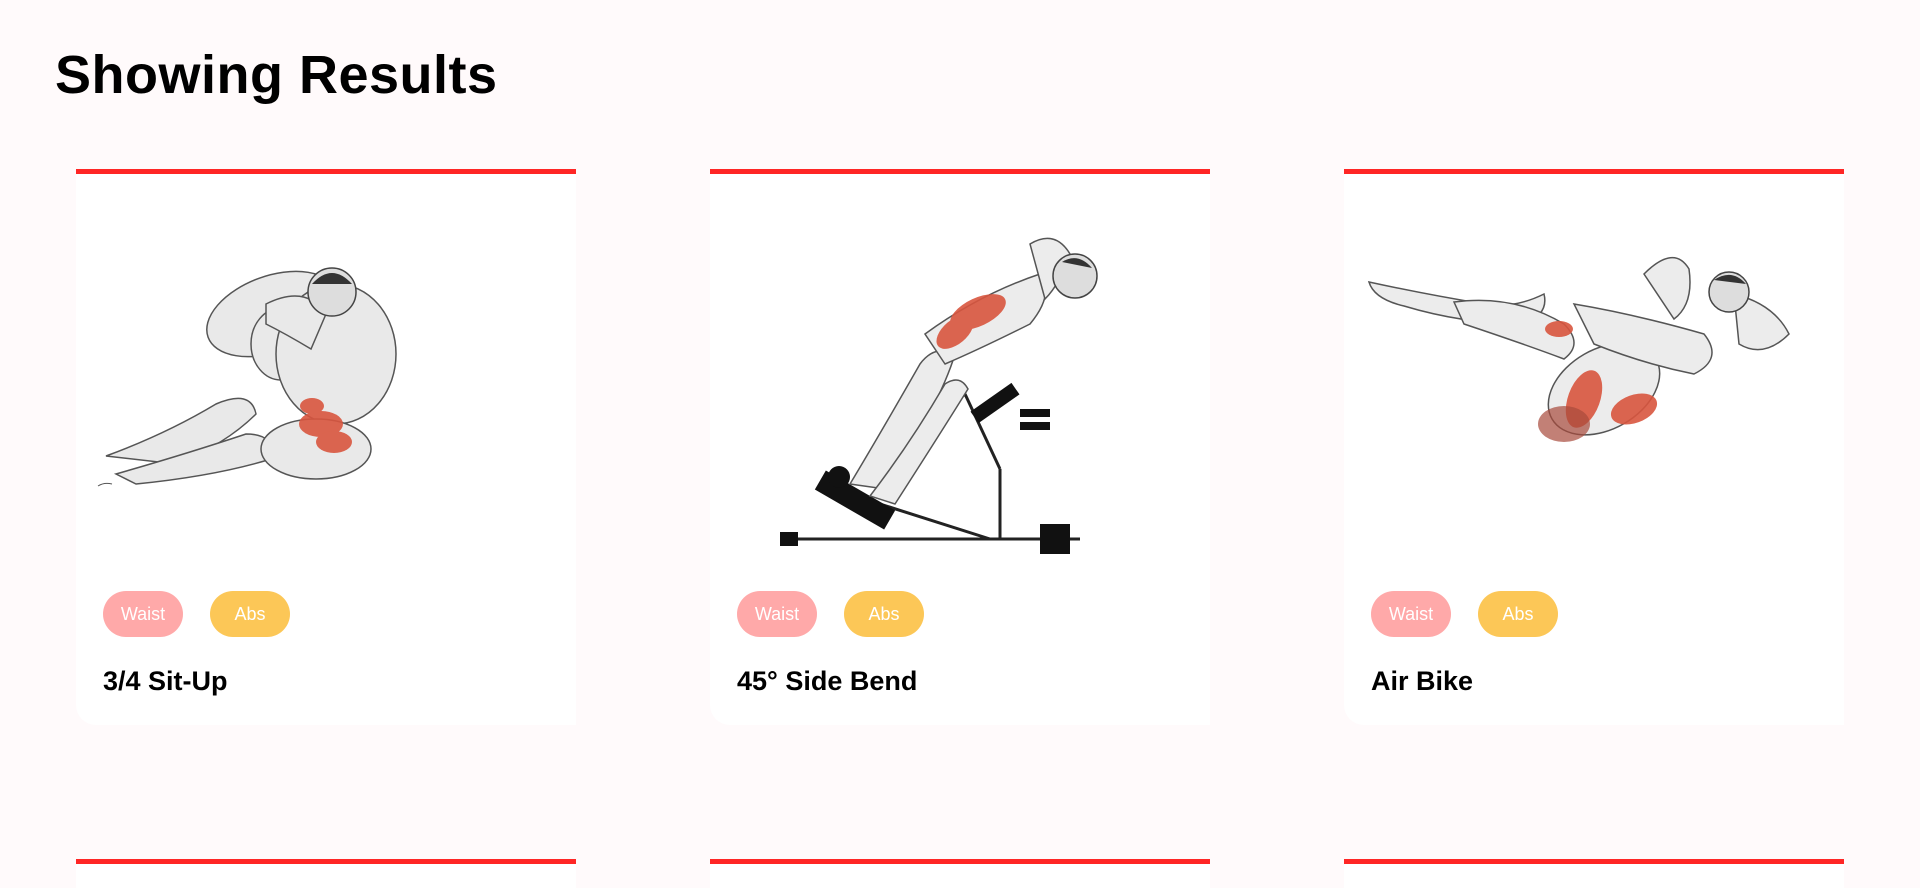  Describe the element at coordinates (1578, 349) in the screenshot. I see `air-bike-illustration` at that location.